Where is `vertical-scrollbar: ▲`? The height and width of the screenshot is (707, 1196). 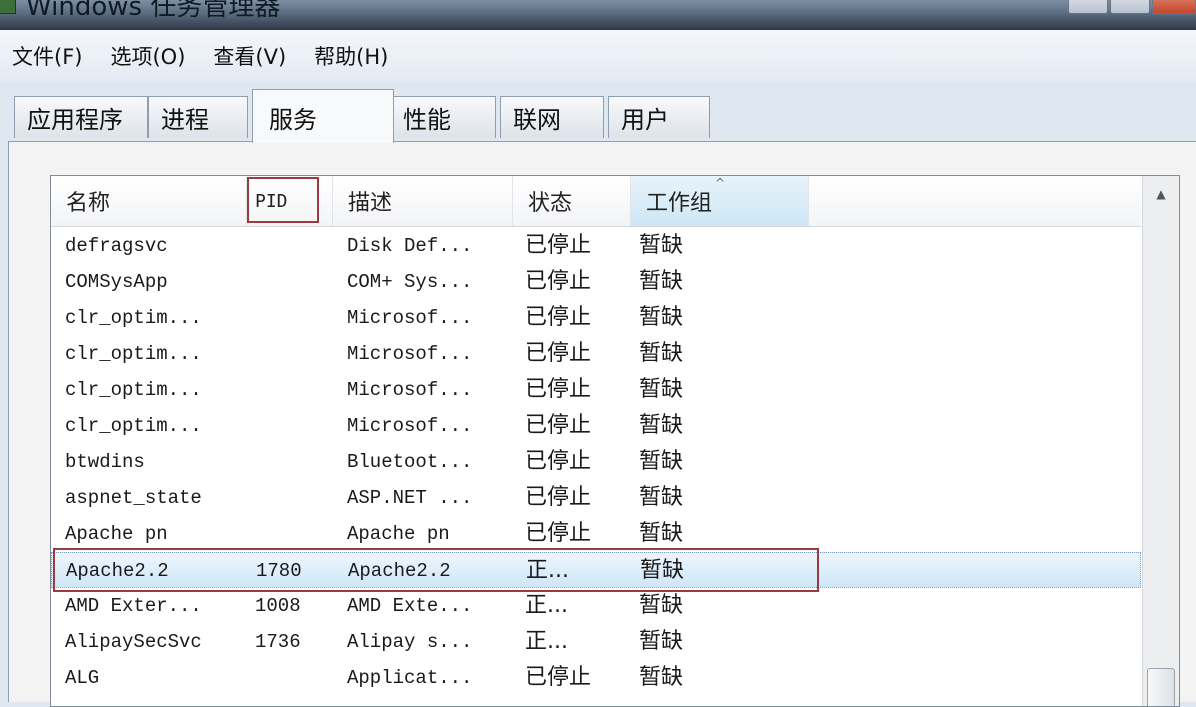
vertical-scrollbar: ▲ is located at coordinates (1160, 441).